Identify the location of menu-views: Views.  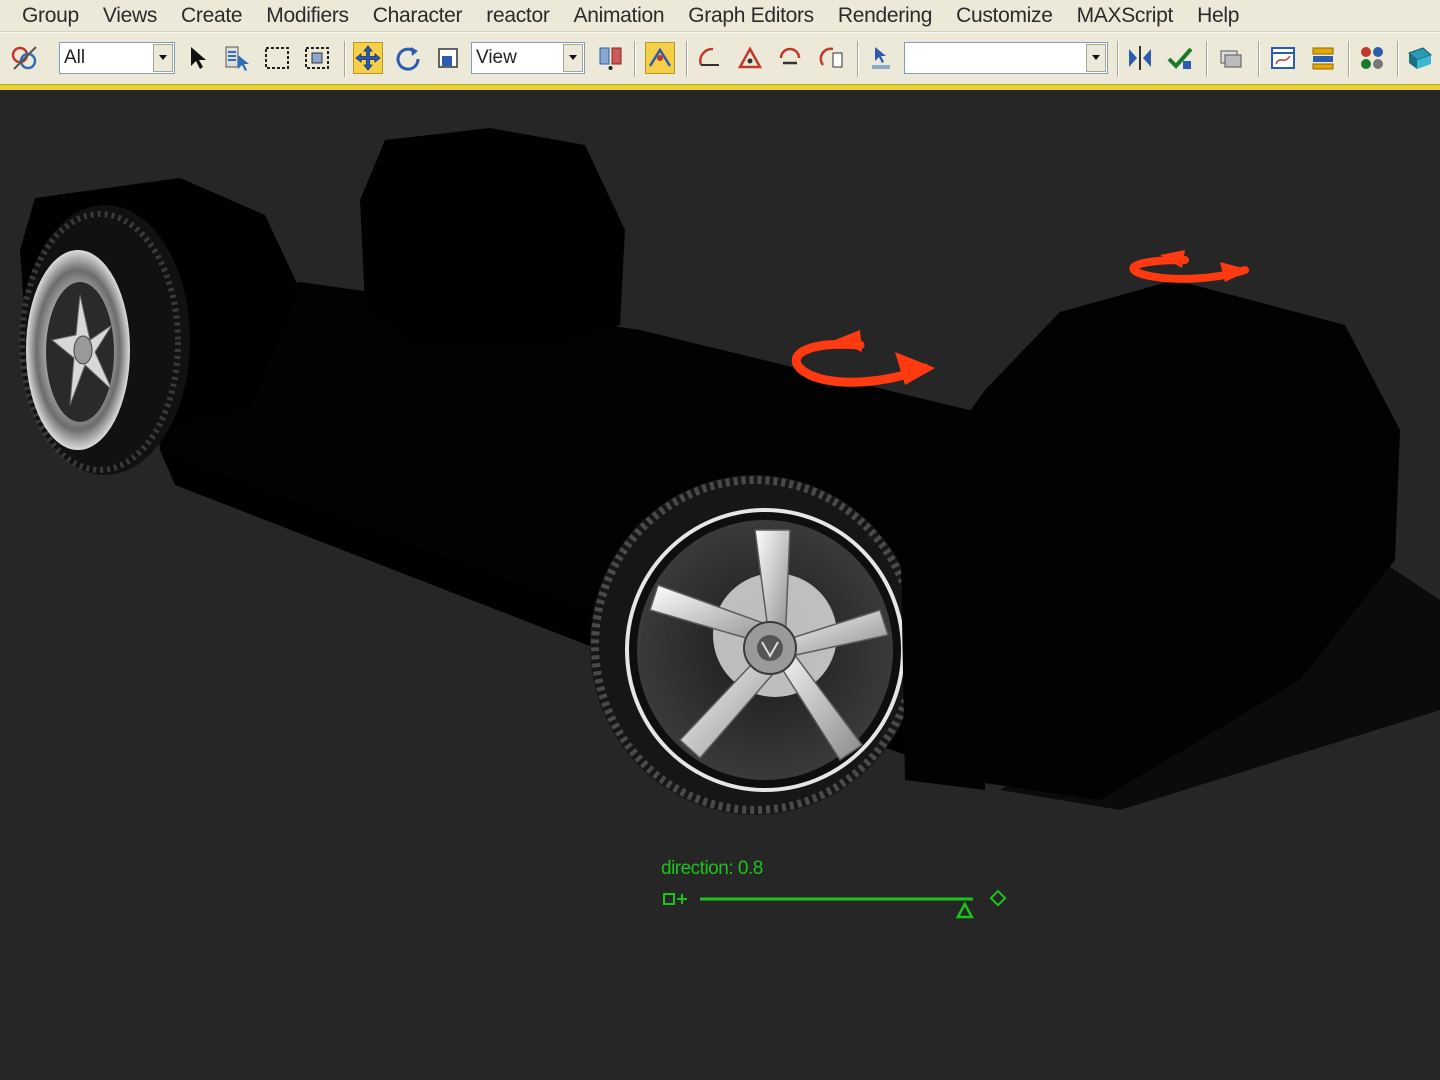
(130, 16).